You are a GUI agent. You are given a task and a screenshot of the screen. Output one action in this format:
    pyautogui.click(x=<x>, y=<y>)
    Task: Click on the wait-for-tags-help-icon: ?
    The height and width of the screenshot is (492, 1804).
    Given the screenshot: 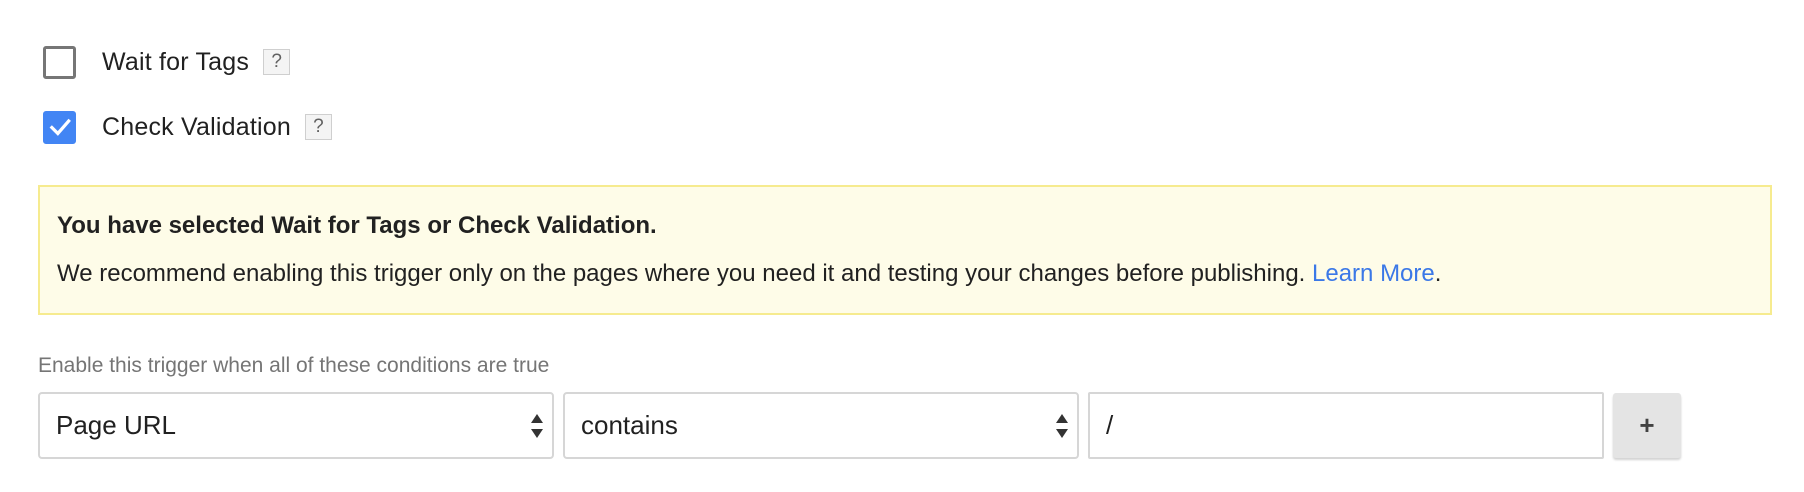 What is the action you would take?
    pyautogui.click(x=277, y=62)
    